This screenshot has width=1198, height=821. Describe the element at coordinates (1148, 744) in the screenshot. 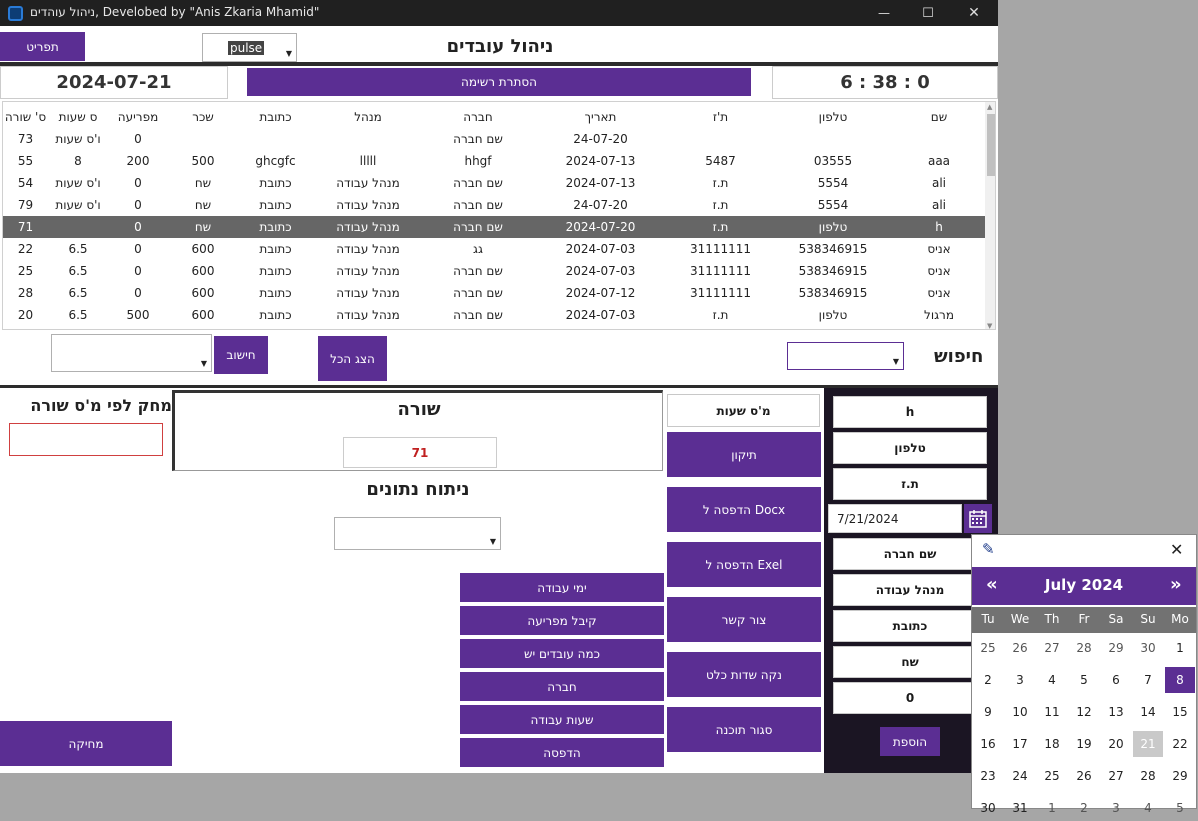

I see `calendar-day: 21` at that location.